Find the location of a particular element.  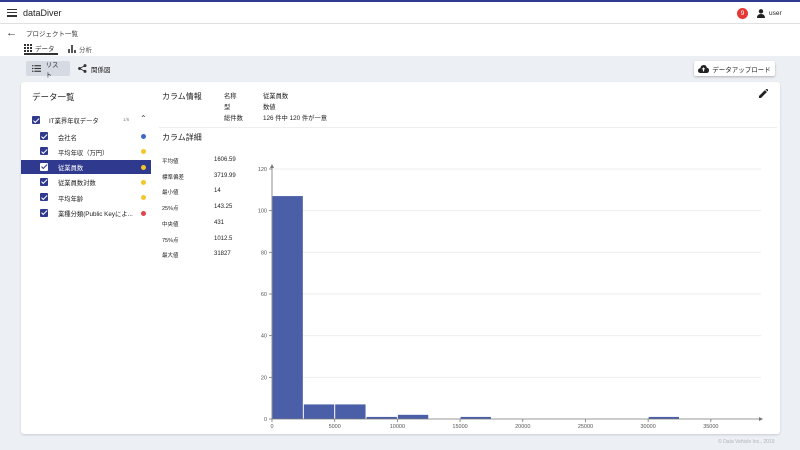

relation-view-label: 関係図 is located at coordinates (101, 70).